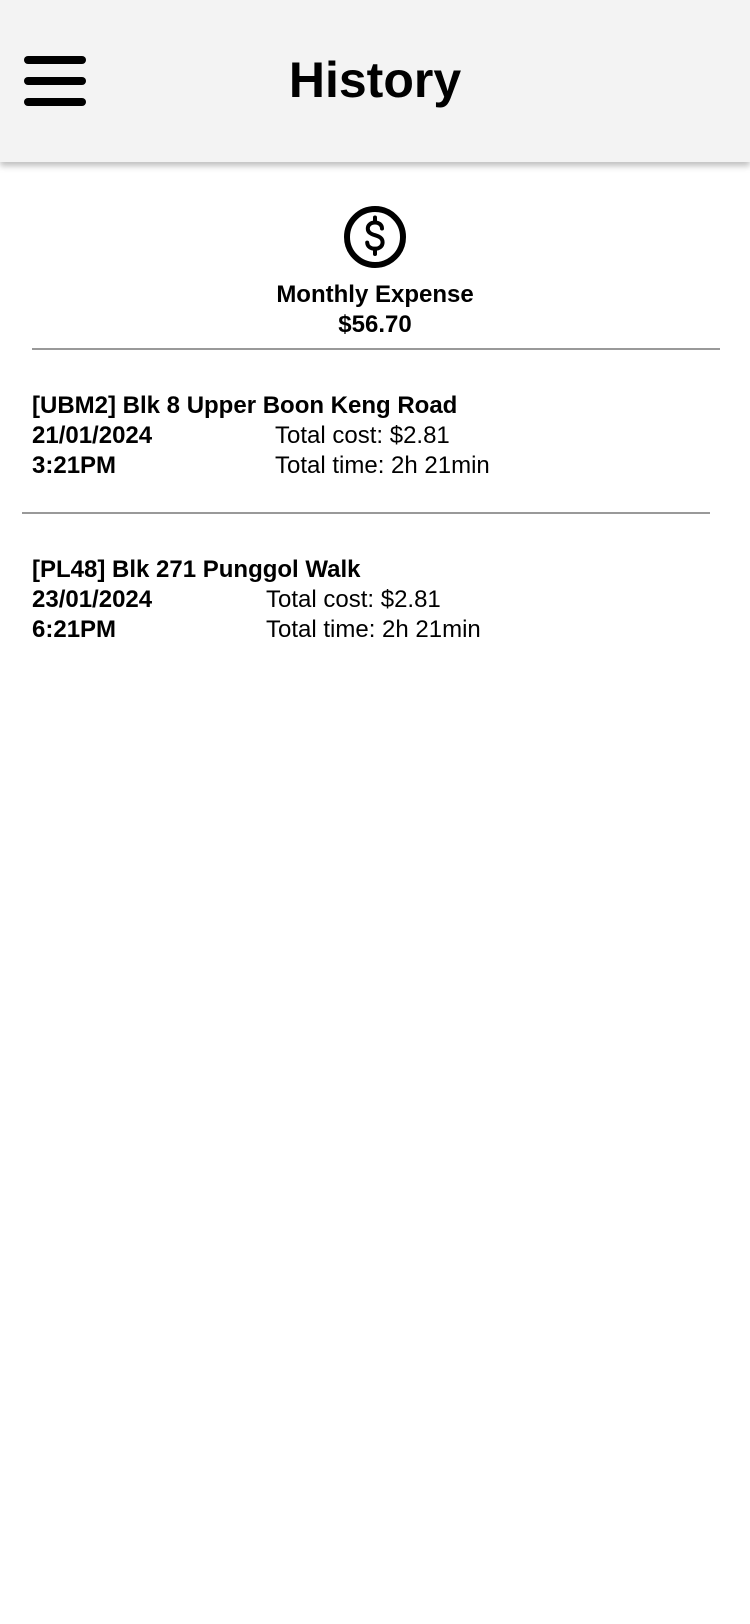 The image size is (750, 1624). What do you see at coordinates (74, 465) in the screenshot?
I see `entry-time: 3:21PM` at bounding box center [74, 465].